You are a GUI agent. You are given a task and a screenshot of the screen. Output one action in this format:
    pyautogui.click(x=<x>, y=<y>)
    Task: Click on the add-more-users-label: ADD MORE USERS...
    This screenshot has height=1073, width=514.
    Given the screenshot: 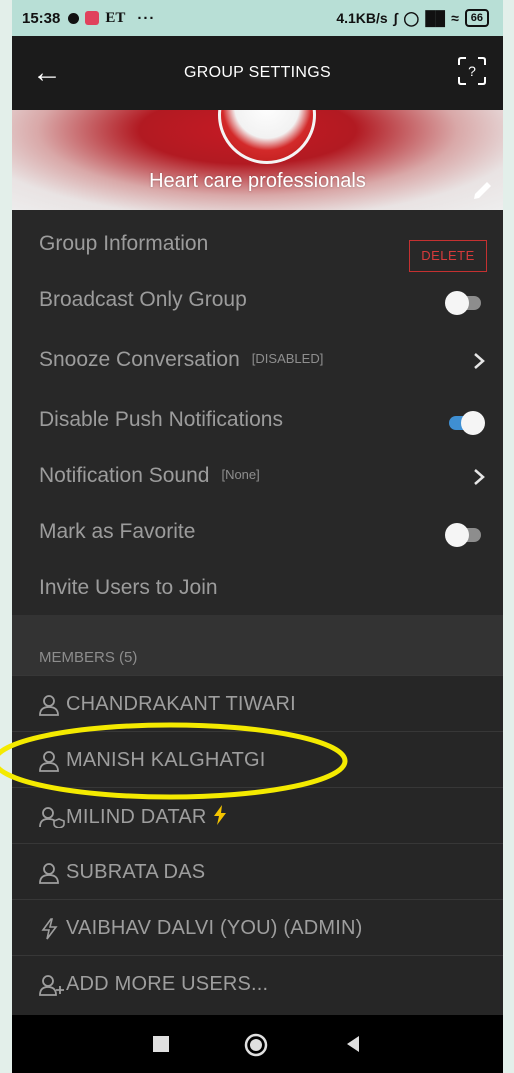 What is the action you would take?
    pyautogui.click(x=167, y=984)
    